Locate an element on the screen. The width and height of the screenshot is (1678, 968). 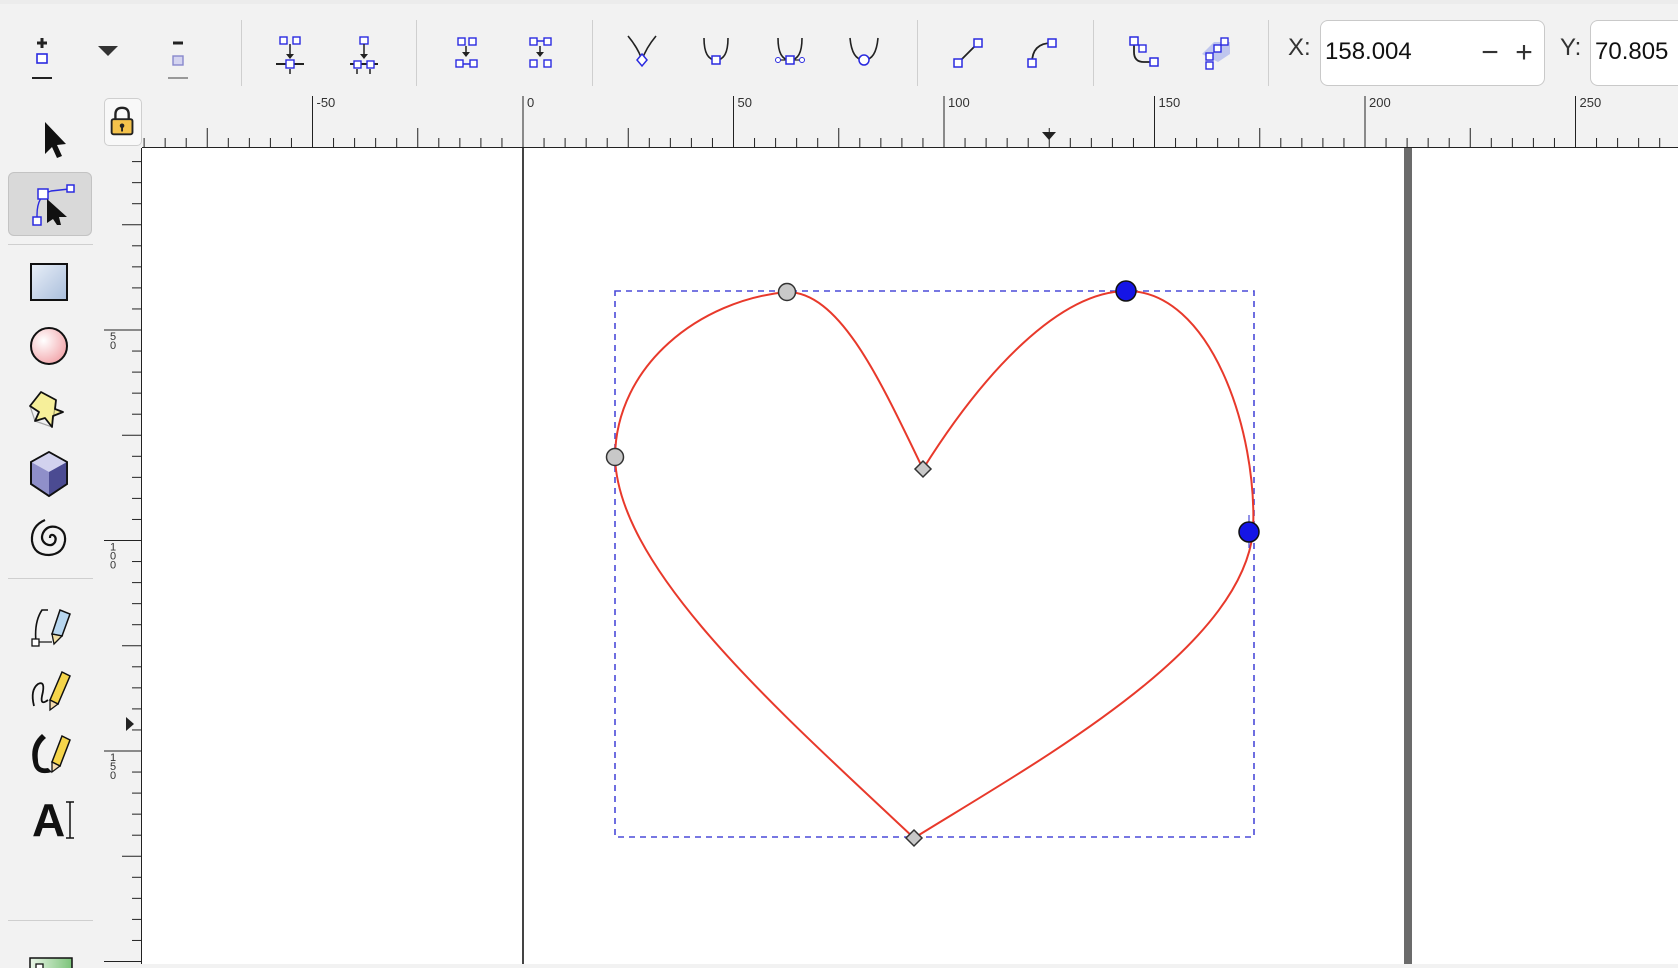
node-cusp-button is located at coordinates (642, 50).